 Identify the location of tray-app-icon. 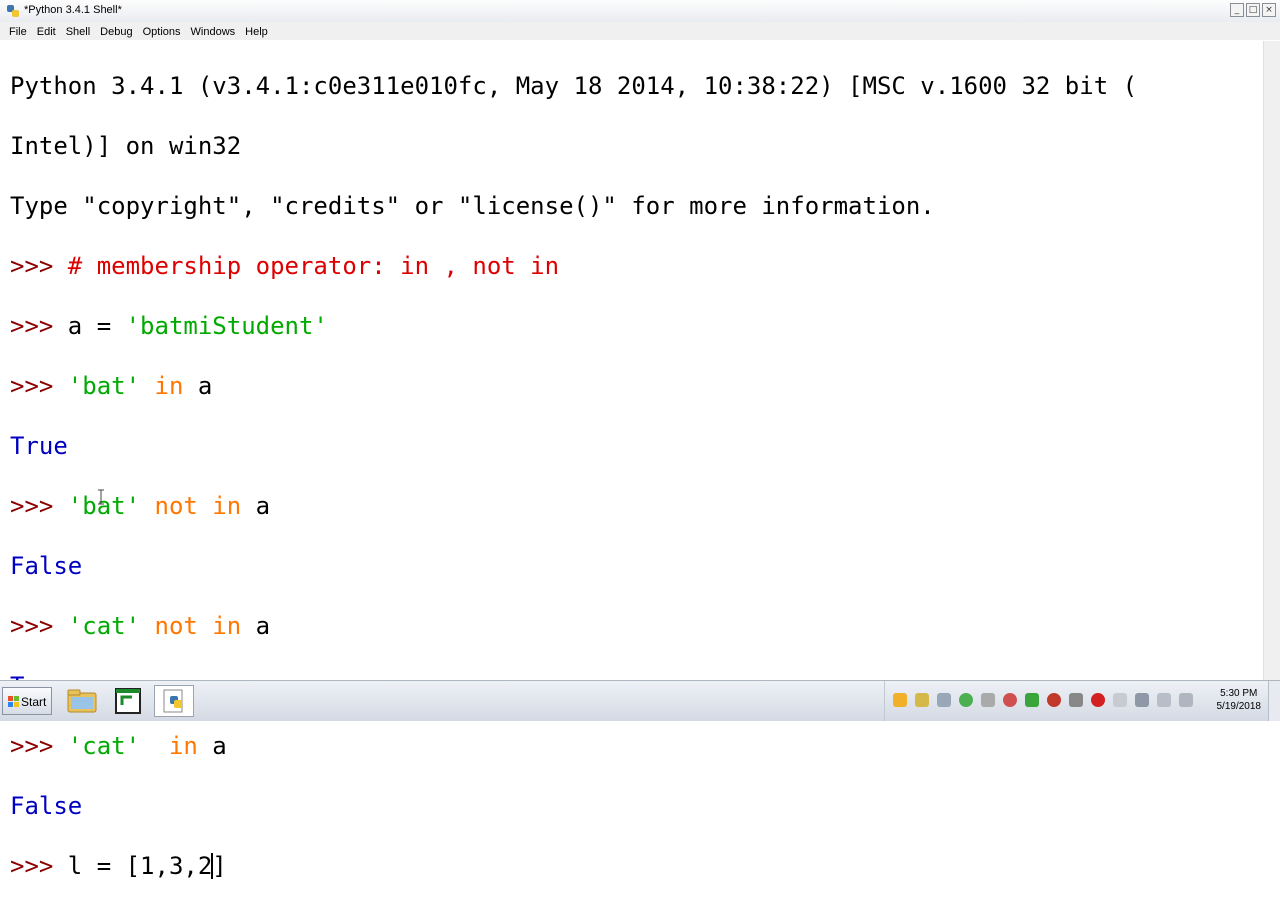
(900, 700).